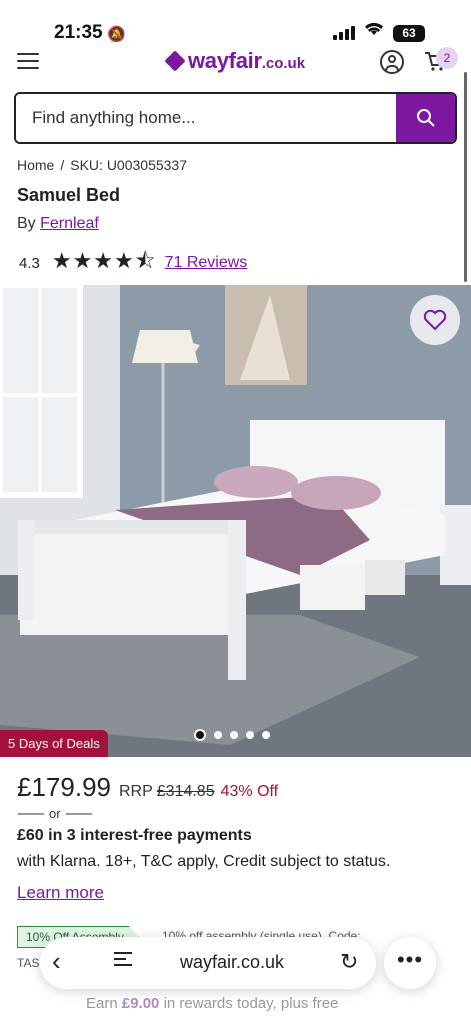 This screenshot has height=1024, width=471. I want to click on rewards-prefix: Earn, so click(102, 1003).